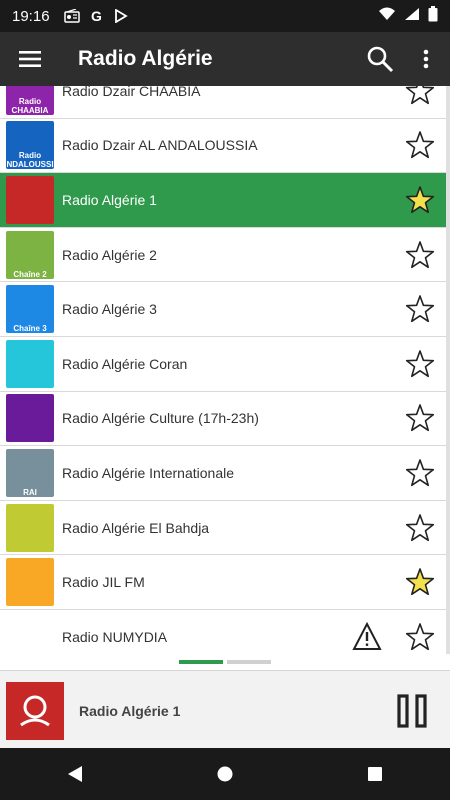 Image resolution: width=450 pixels, height=800 pixels. Describe the element at coordinates (223, 255) in the screenshot. I see `station-row: Chaîne 2 Radio Algérie 2` at that location.